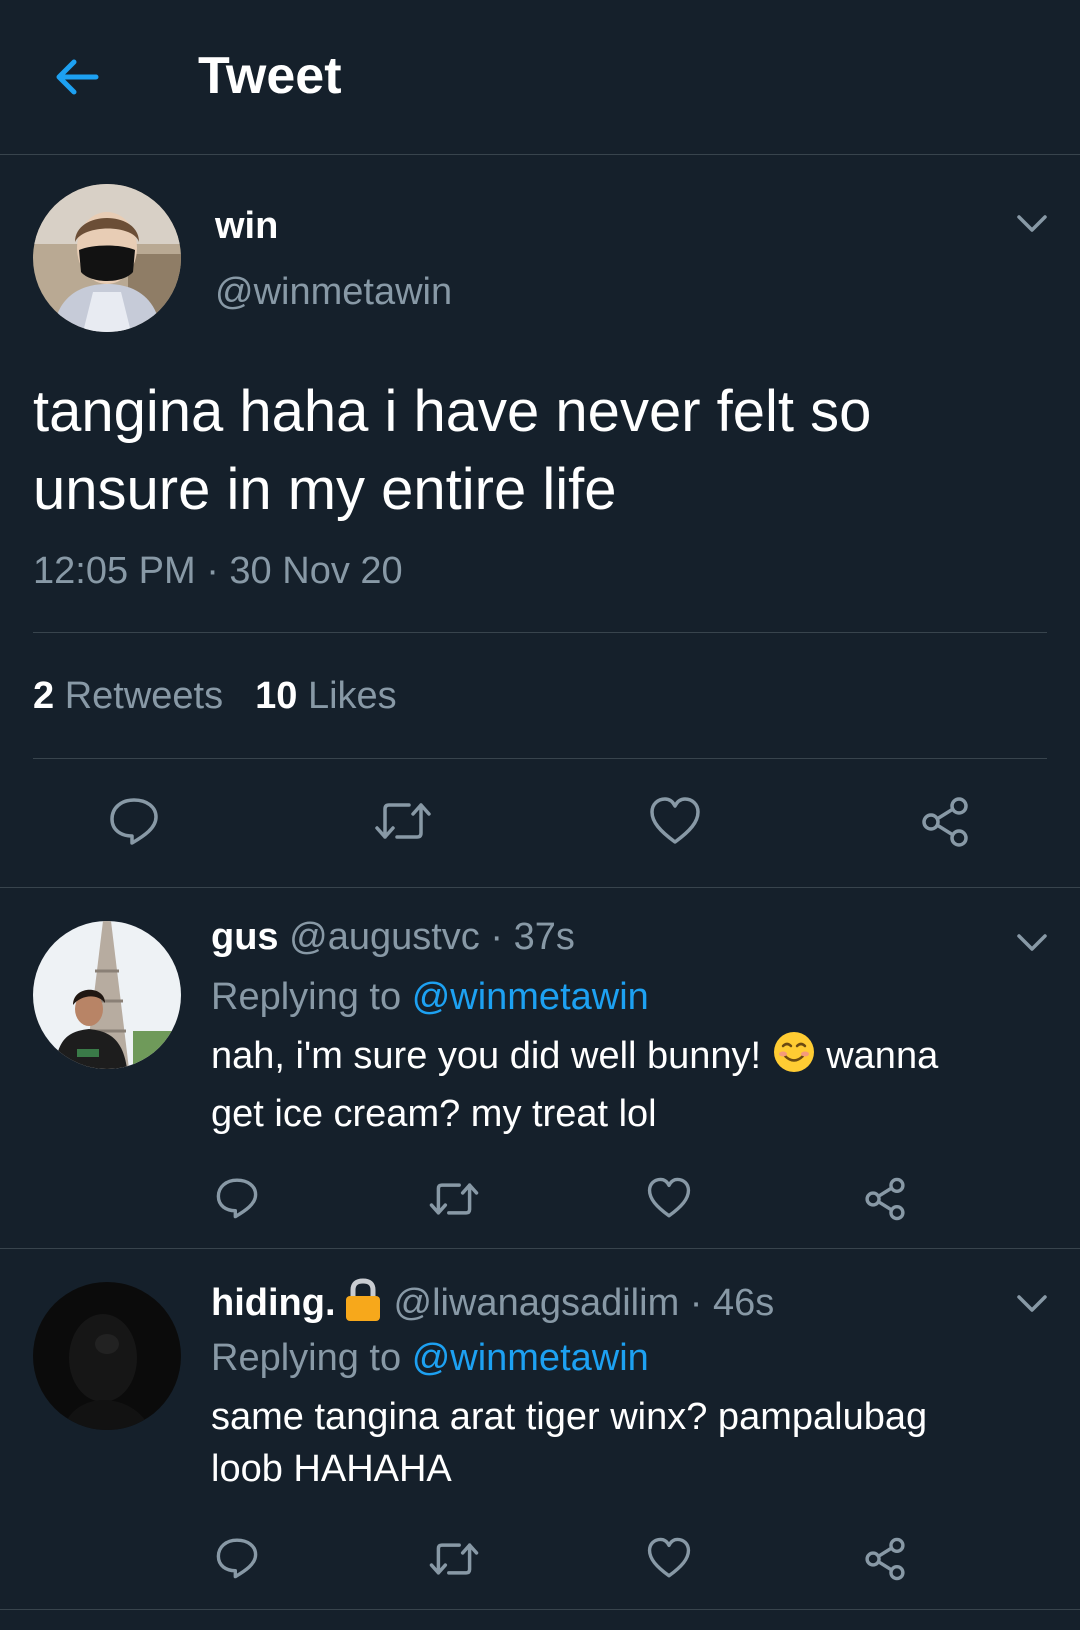 Image resolution: width=1080 pixels, height=1630 pixels. What do you see at coordinates (384, 937) in the screenshot?
I see `author-handle: @augustvc` at bounding box center [384, 937].